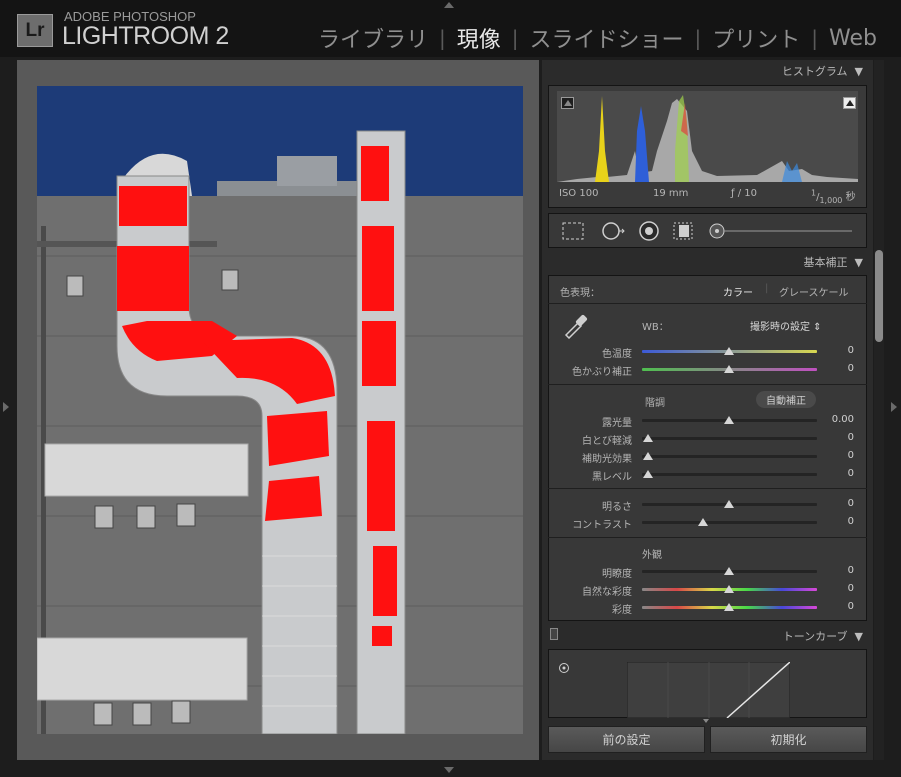 The width and height of the screenshot is (901, 777). Describe the element at coordinates (729, 589) in the screenshot. I see `vibrance-slider-thumb` at that location.